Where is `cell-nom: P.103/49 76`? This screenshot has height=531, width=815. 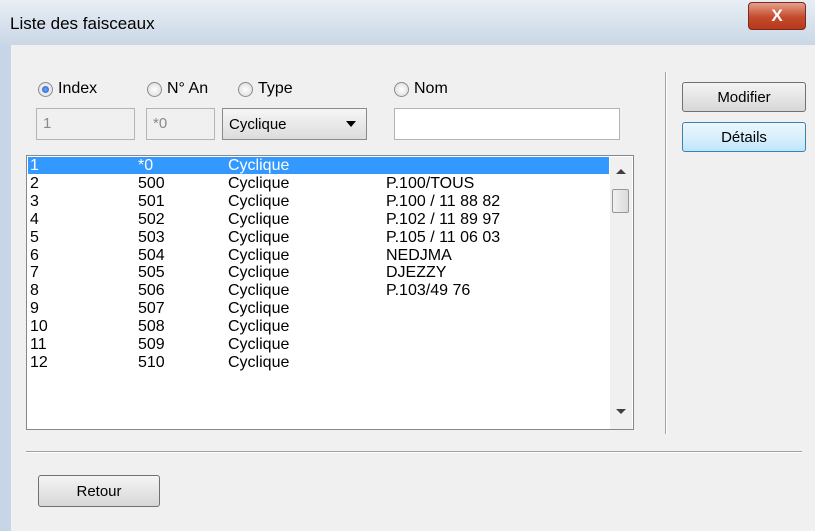 cell-nom: P.103/49 76 is located at coordinates (428, 291).